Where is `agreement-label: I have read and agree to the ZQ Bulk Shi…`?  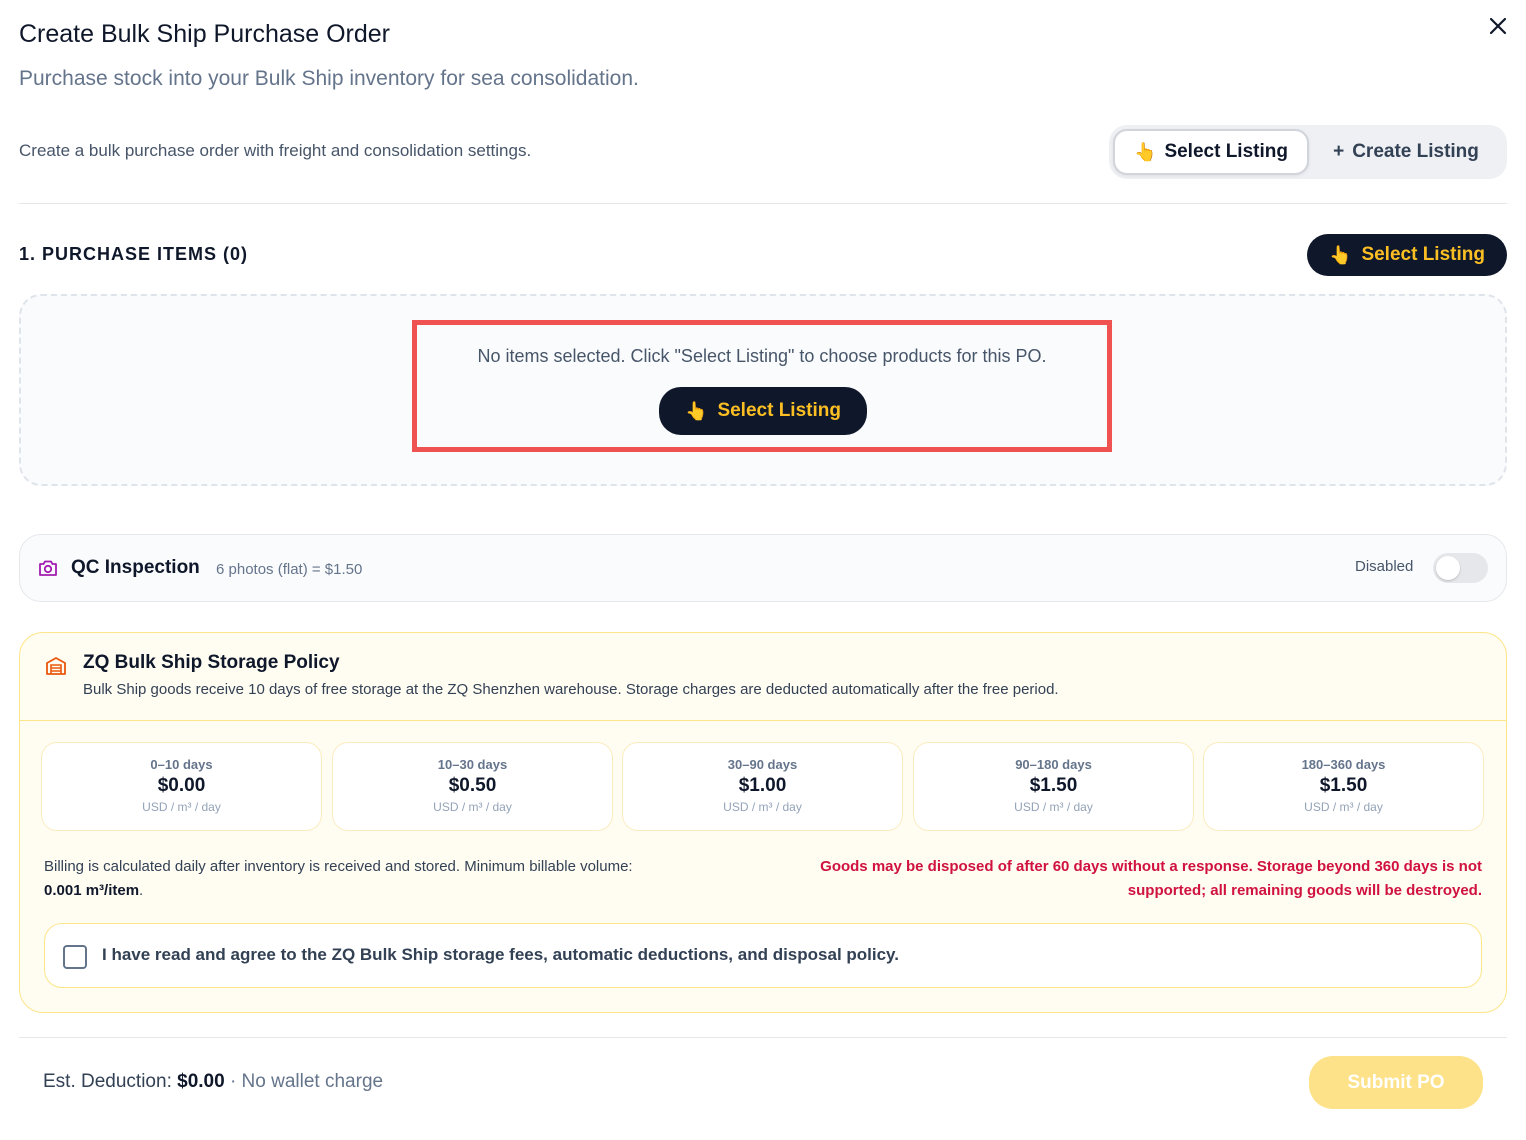
agreement-label: I have read and agree to the ZQ Bulk Shi… is located at coordinates (500, 955).